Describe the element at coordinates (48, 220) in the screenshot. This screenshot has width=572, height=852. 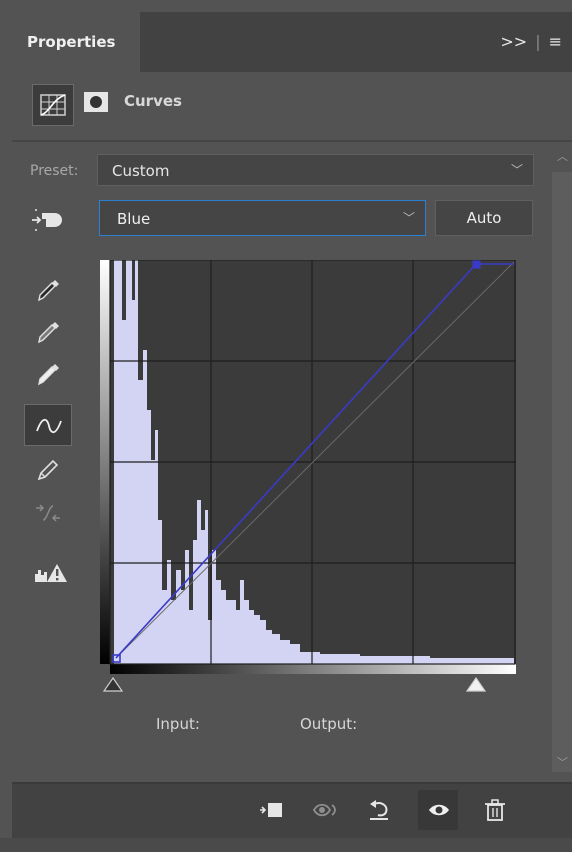
I see `on-image-adjustment-icon` at that location.